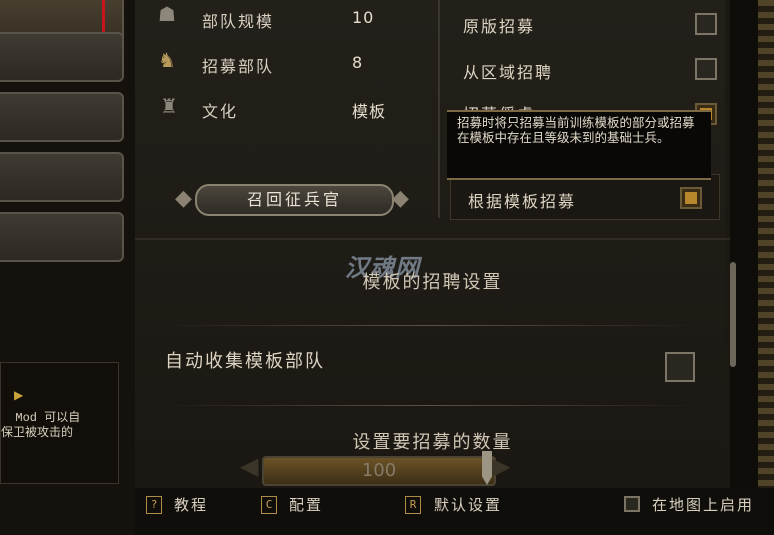  Describe the element at coordinates (413, 505) in the screenshot. I see `default-key-icon: R` at that location.